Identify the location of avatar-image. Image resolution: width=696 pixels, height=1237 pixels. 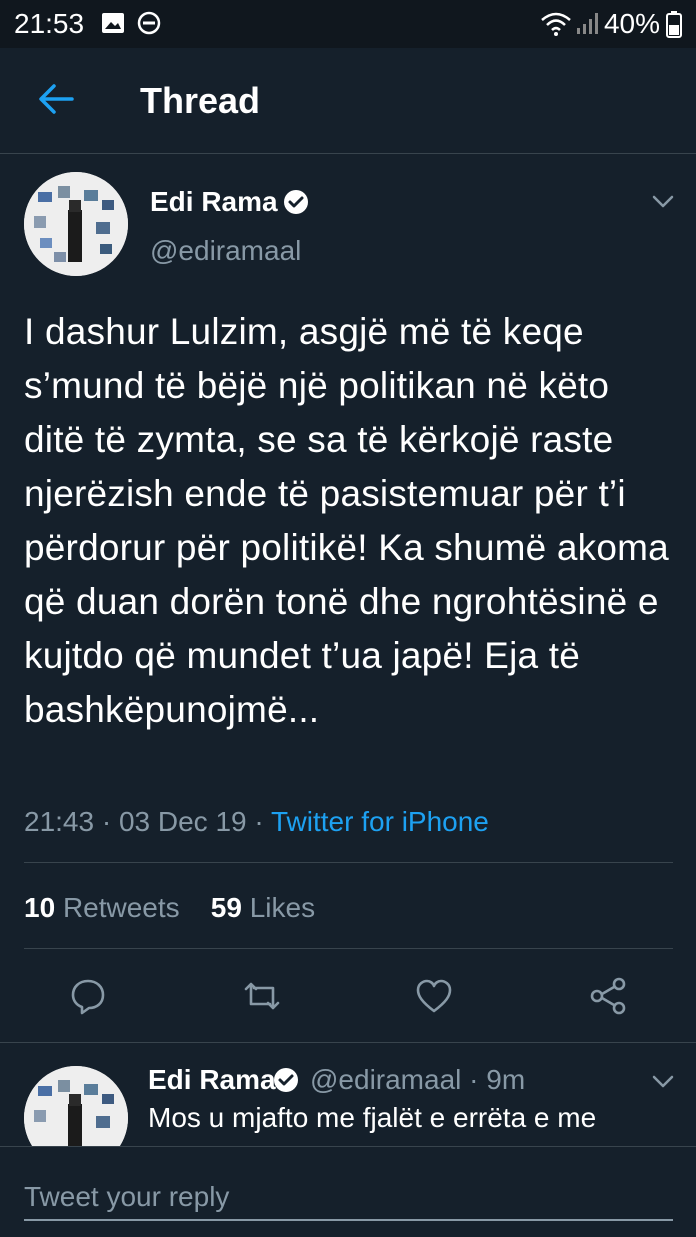
(76, 224).